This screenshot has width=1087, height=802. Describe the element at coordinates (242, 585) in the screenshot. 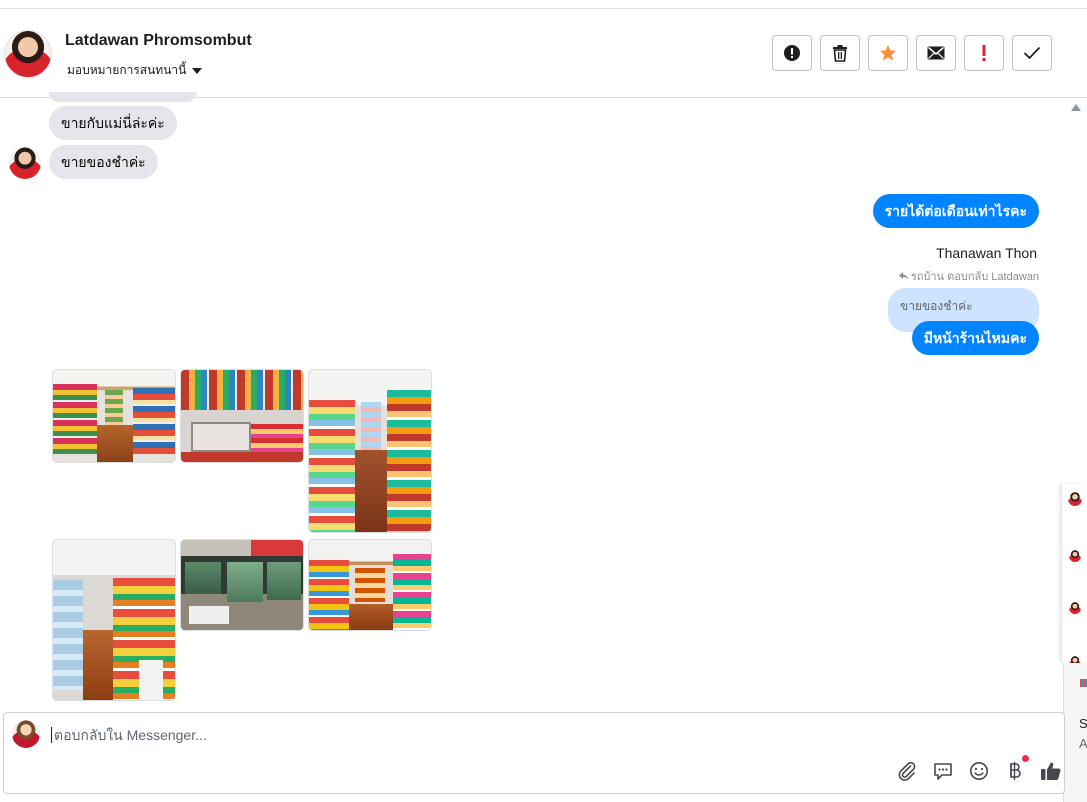

I see `photo-attachment-shop-front` at that location.